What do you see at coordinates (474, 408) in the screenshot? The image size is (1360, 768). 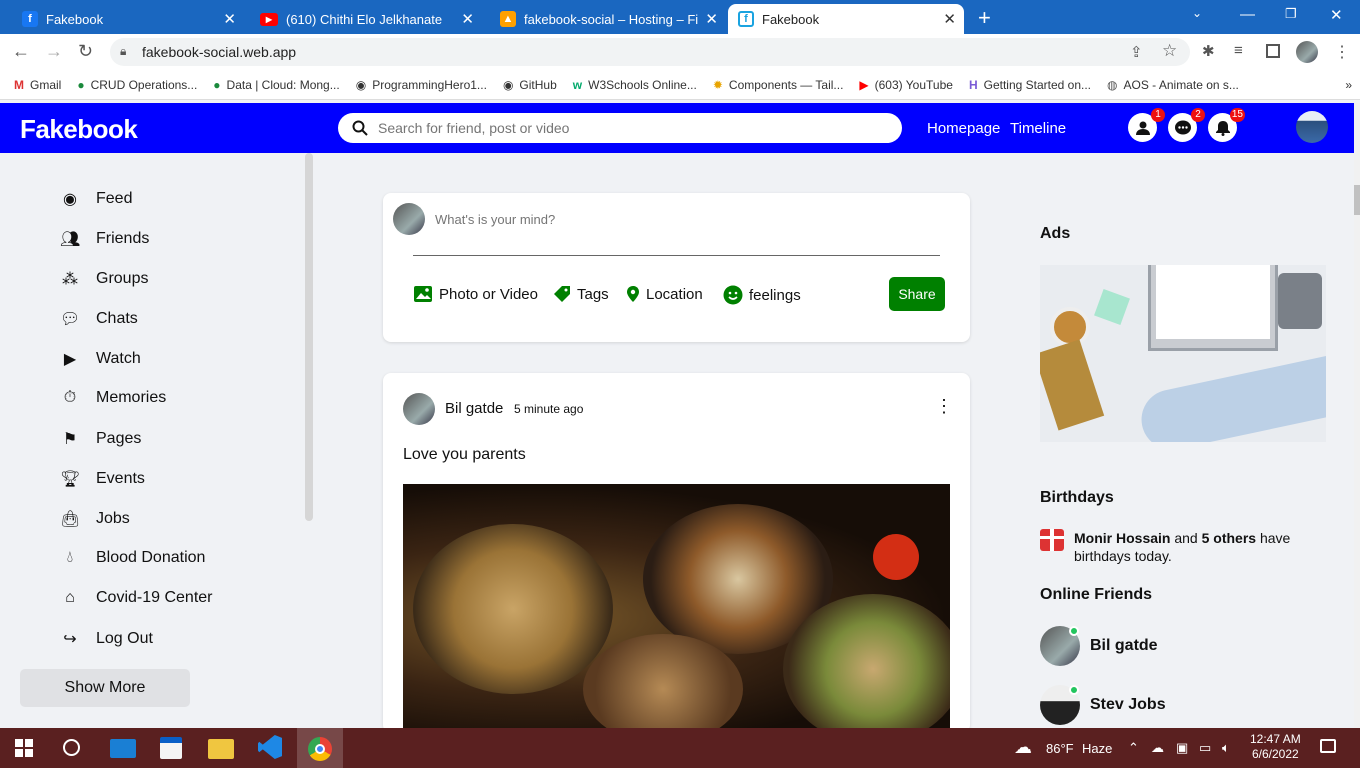 I see `post-author-name: Bil gatde` at bounding box center [474, 408].